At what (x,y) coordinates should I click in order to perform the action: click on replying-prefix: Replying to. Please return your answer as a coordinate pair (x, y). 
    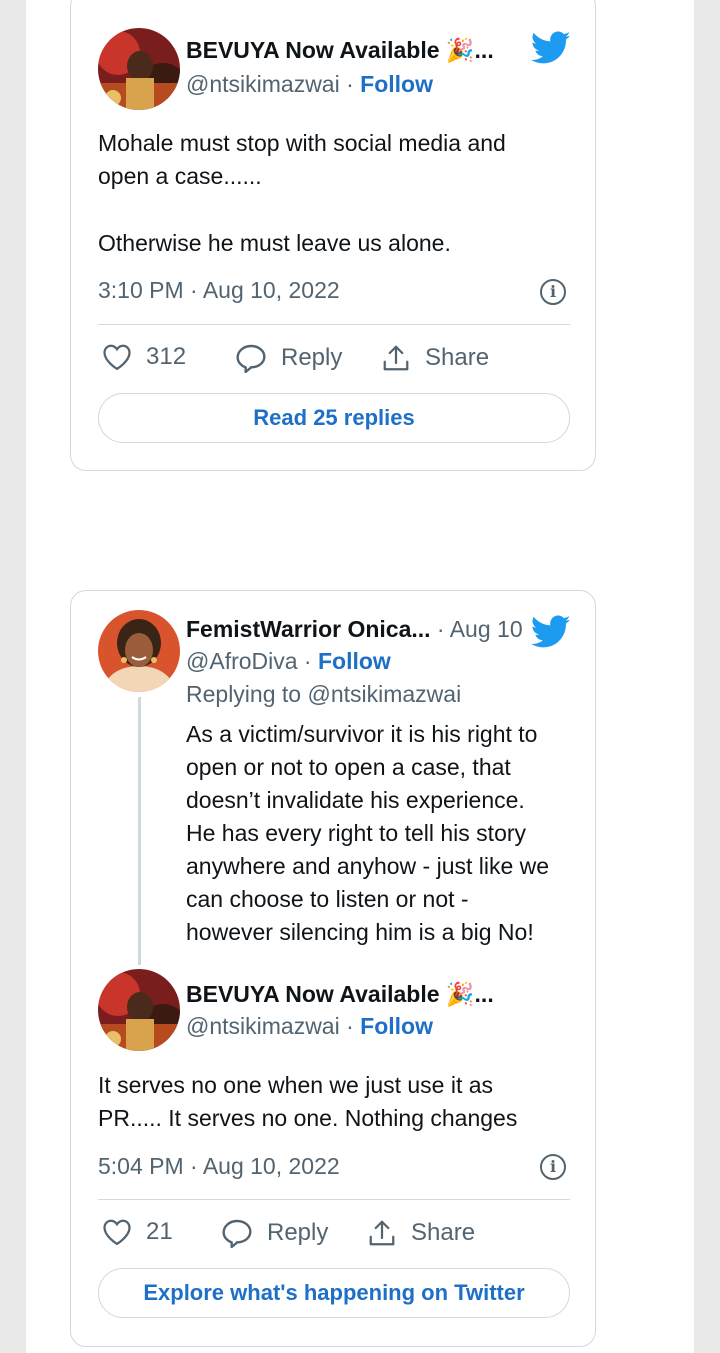
    Looking at the image, I should click on (244, 694).